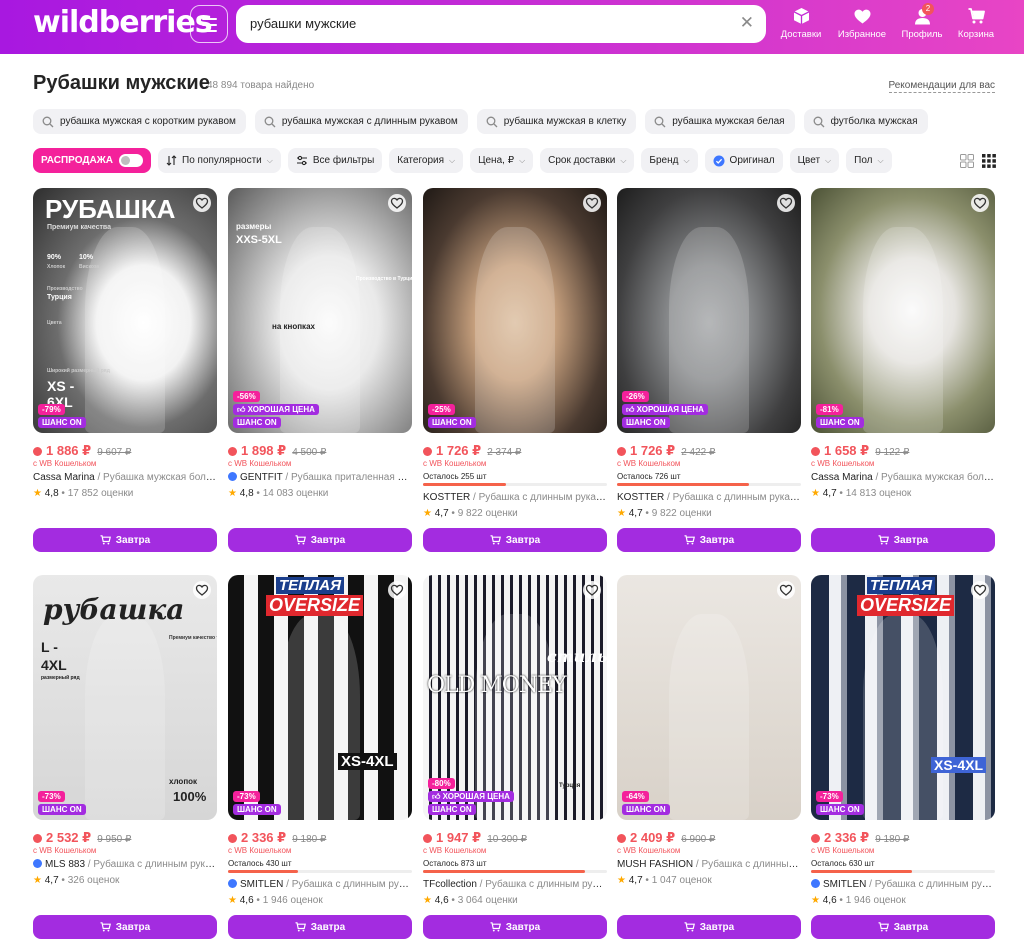  What do you see at coordinates (967, 163) in the screenshot?
I see `grid-large-view-icon` at bounding box center [967, 163].